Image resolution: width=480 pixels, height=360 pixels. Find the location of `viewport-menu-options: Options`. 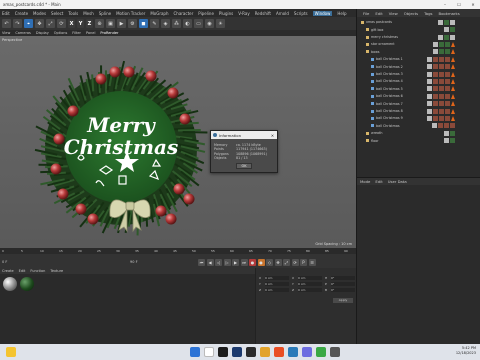

viewport-menu-options: Options is located at coordinates (61, 33).